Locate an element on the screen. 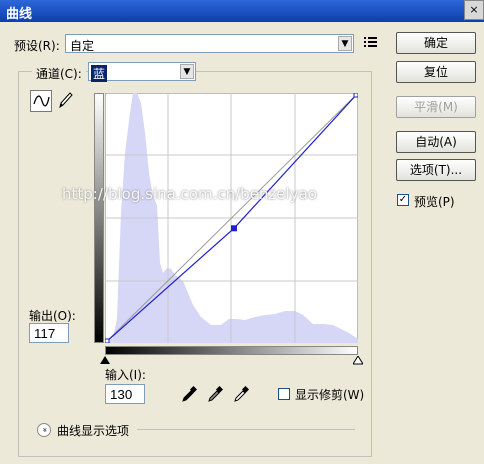 This screenshot has height=464, width=484. input-label: 输入(I): is located at coordinates (125, 375).